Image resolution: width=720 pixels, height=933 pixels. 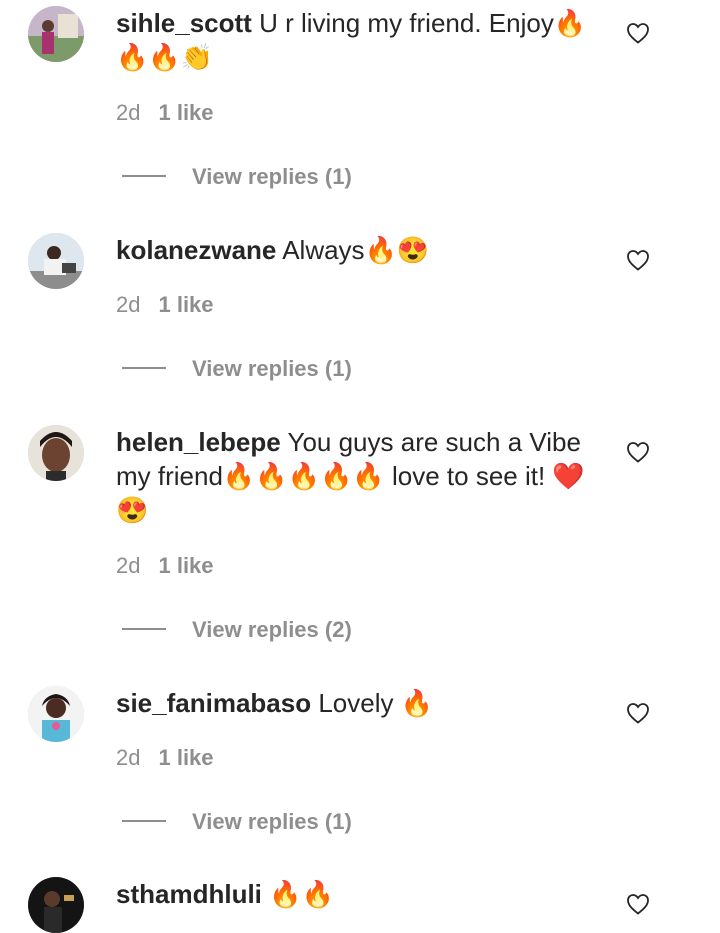 What do you see at coordinates (184, 23) in the screenshot?
I see `comment-username: sihle_scott` at bounding box center [184, 23].